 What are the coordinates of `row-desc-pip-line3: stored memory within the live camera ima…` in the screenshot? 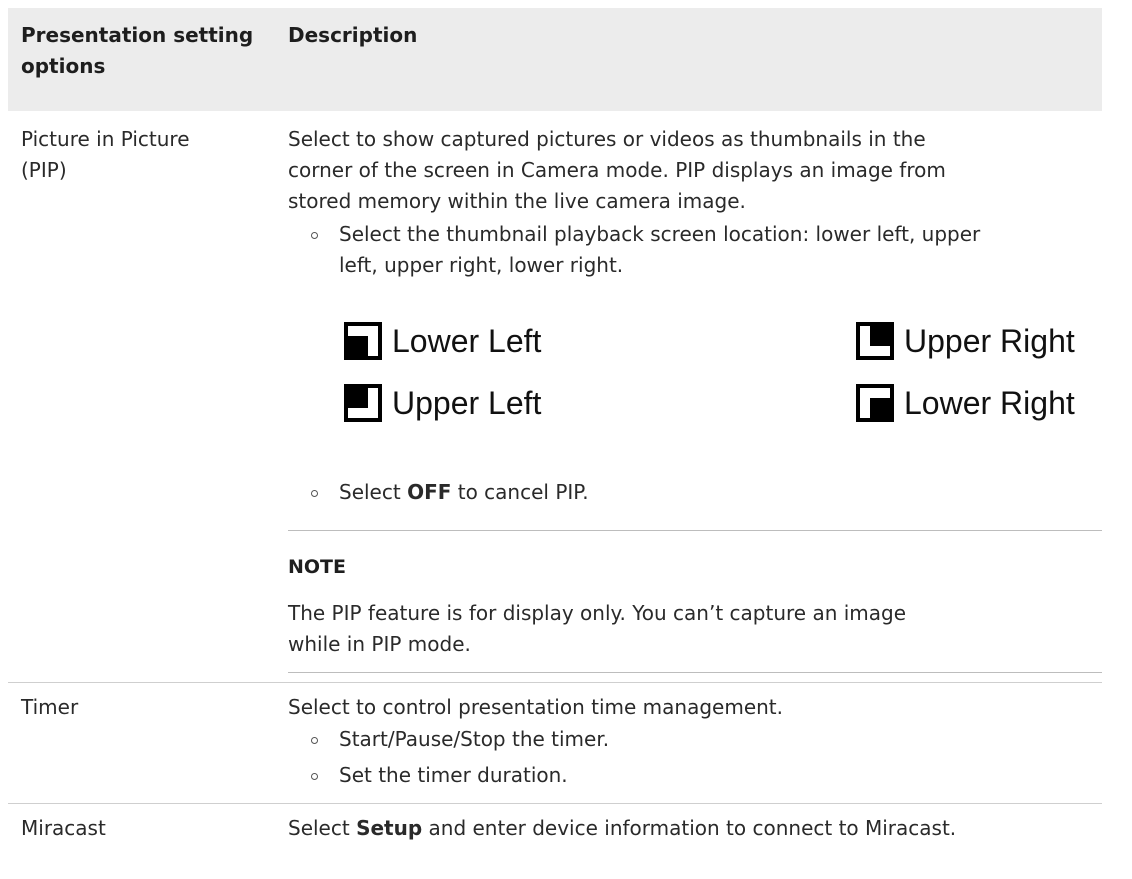 It's located at (517, 201).